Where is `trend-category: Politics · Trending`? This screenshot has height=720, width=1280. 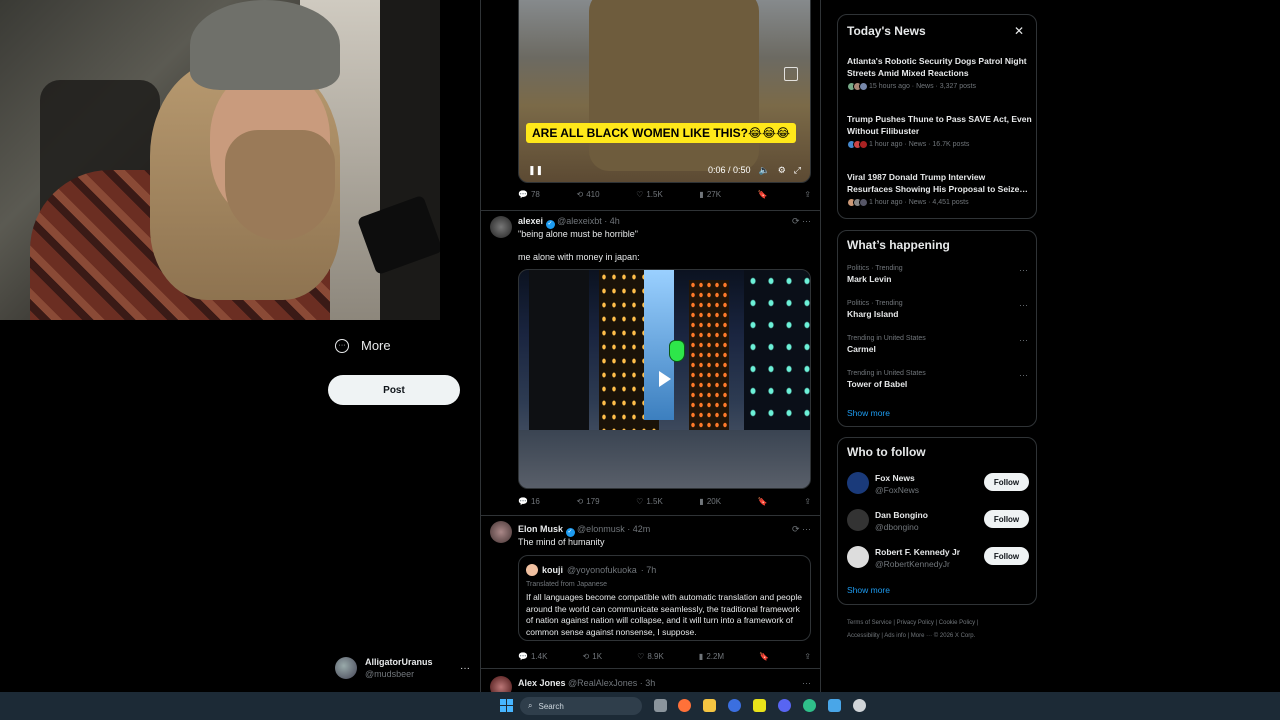
trend-category: Politics · Trending is located at coordinates (875, 303).